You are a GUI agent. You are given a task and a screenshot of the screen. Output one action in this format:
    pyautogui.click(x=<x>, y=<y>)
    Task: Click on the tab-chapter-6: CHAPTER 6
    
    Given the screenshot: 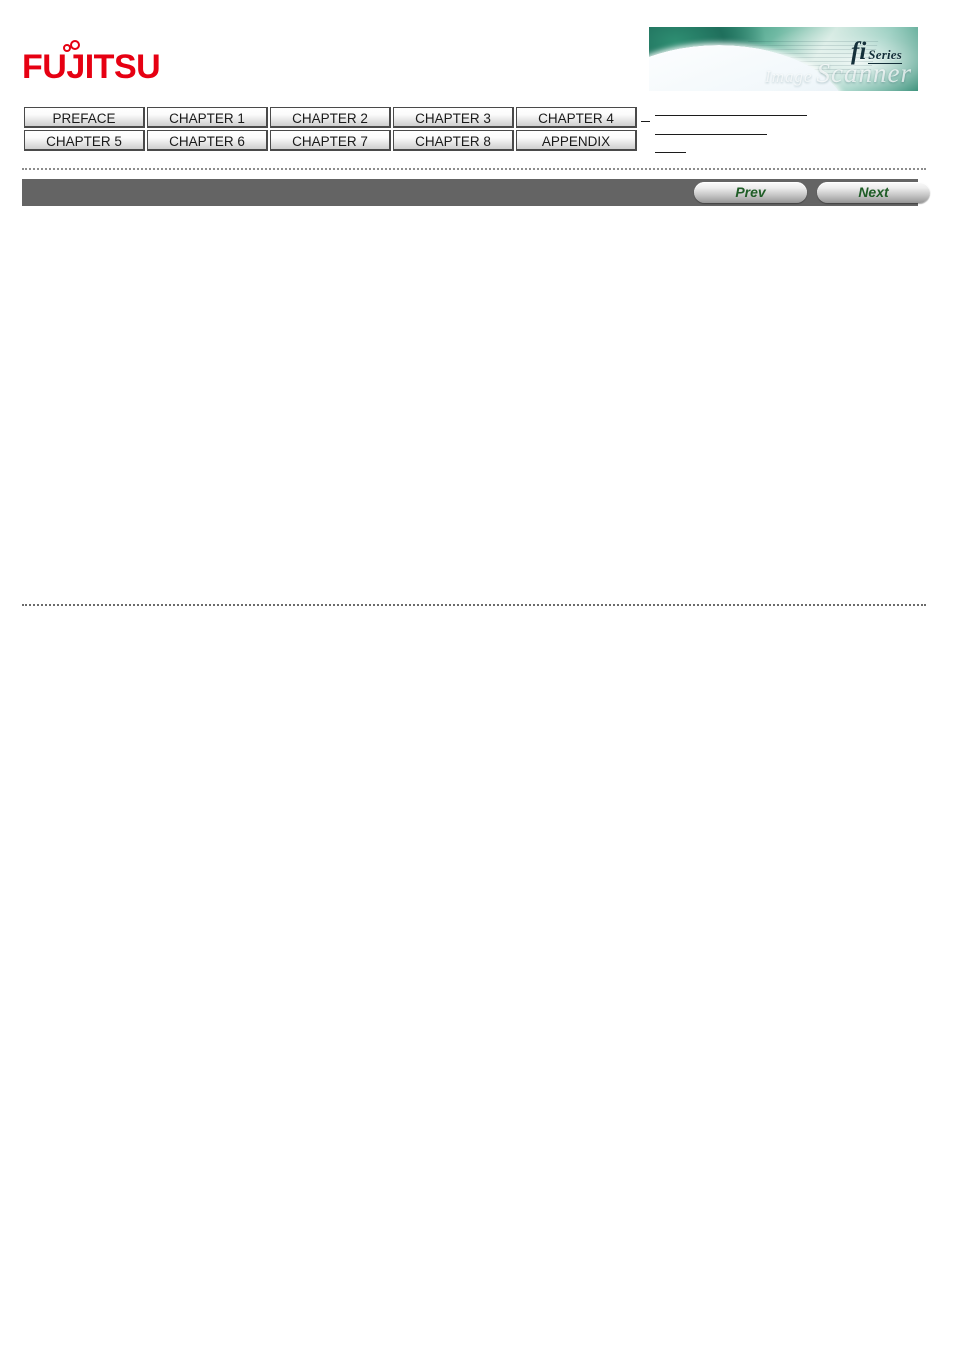 What is the action you would take?
    pyautogui.click(x=207, y=140)
    